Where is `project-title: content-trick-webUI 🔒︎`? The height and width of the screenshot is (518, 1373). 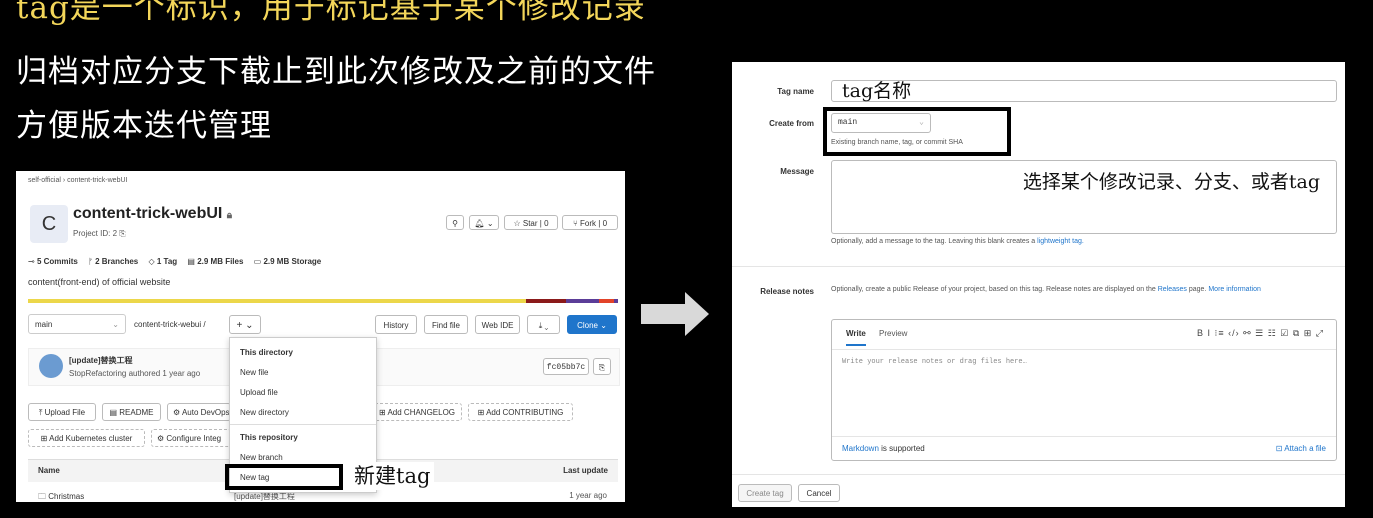
project-title: content-trick-webUI 🔒︎ is located at coordinates (153, 213).